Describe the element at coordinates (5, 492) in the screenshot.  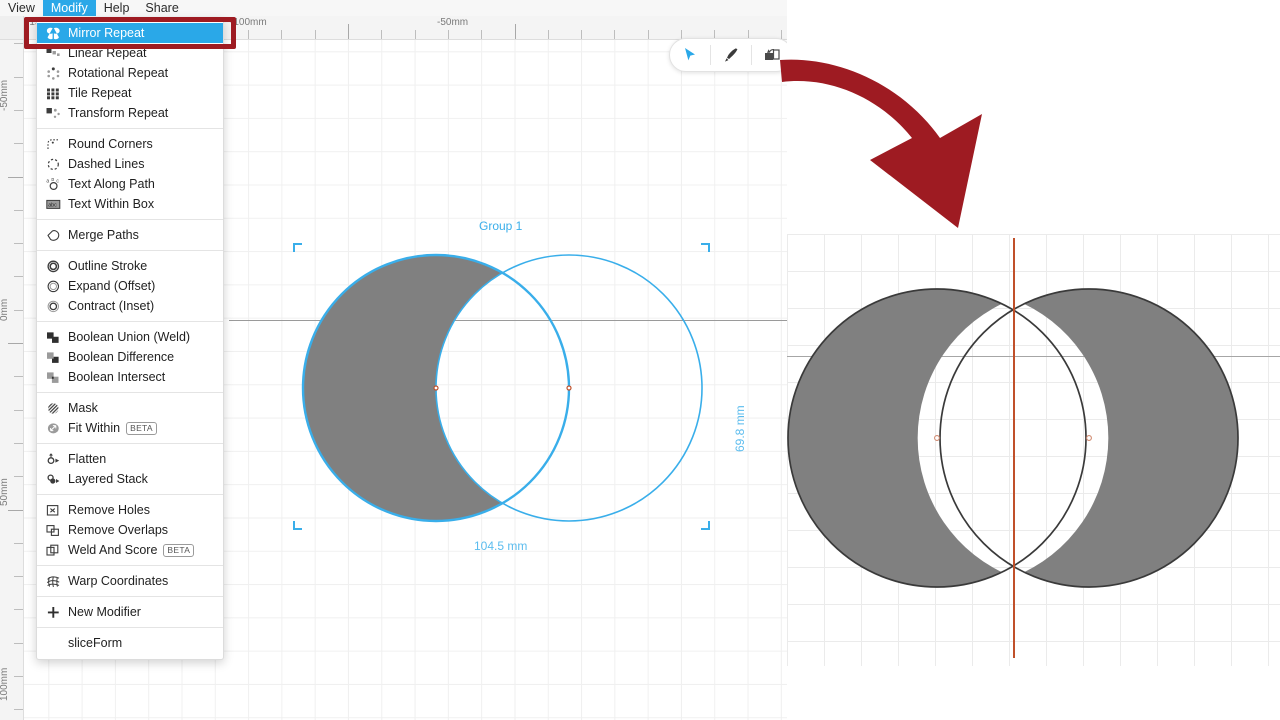
I see `ruler-left-label: 50mm` at that location.